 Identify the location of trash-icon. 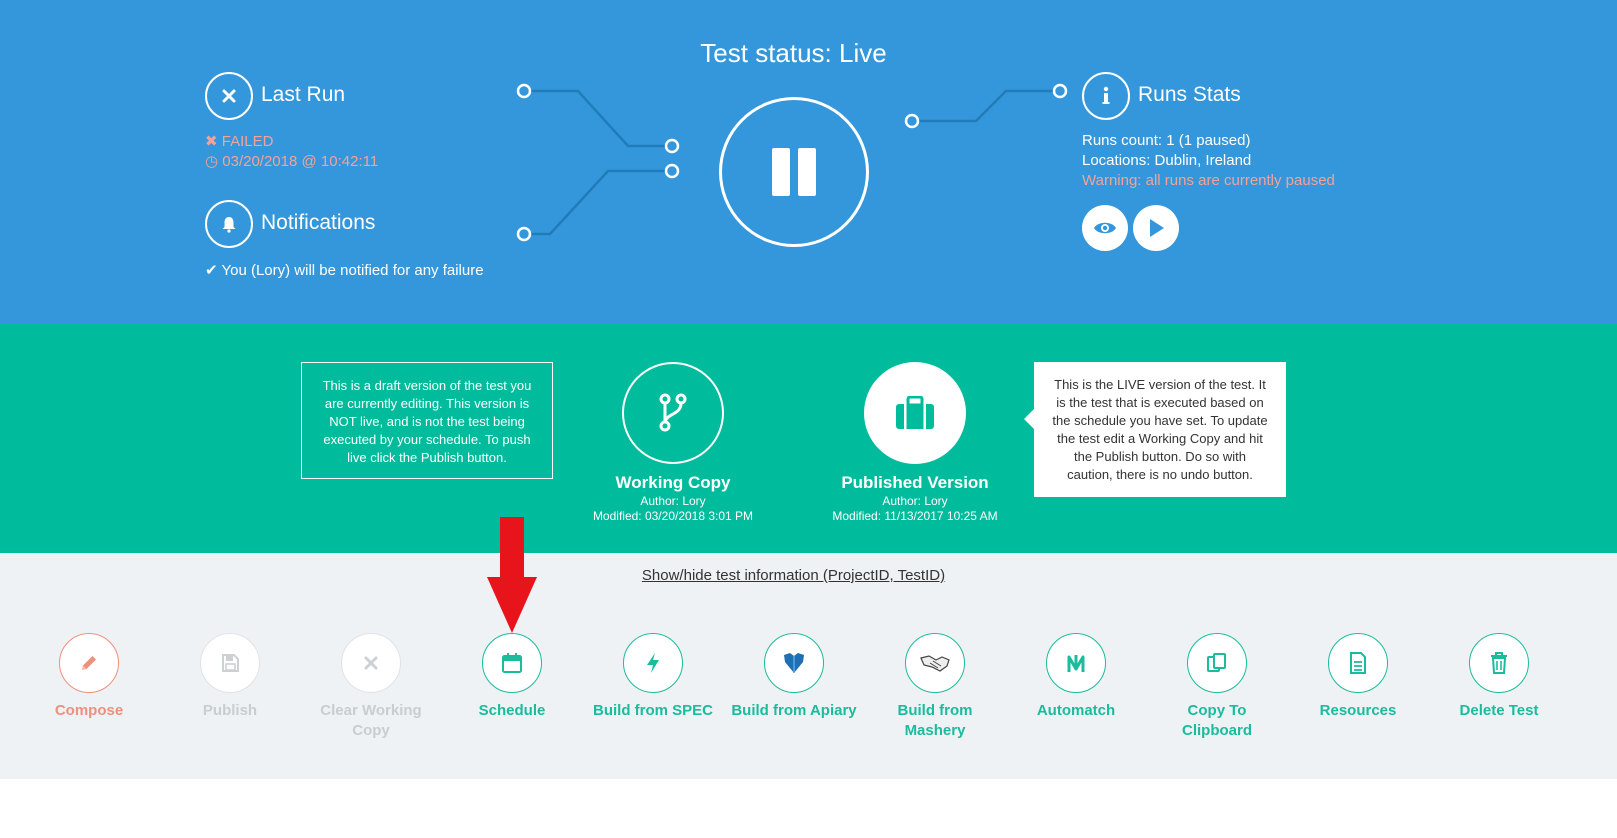
(1499, 663).